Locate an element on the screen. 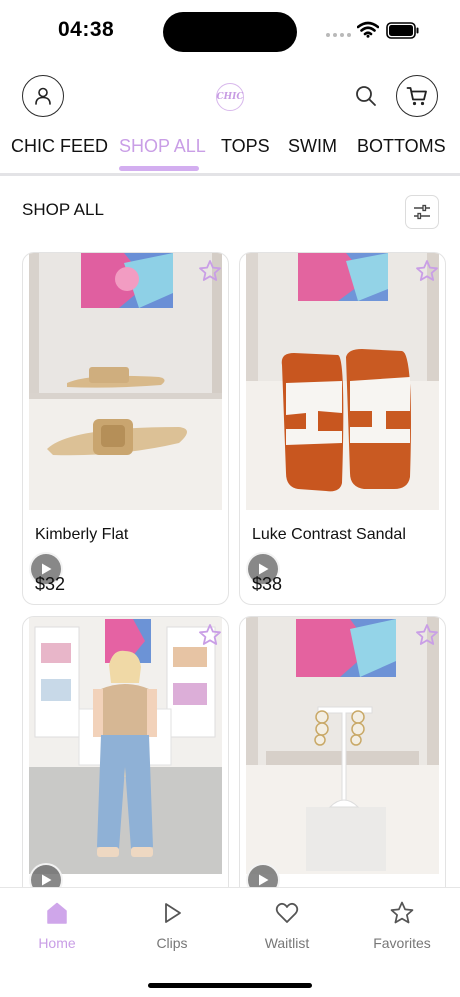 The width and height of the screenshot is (460, 997). tab-chic-feed: CHIC FEED is located at coordinates (59, 146).